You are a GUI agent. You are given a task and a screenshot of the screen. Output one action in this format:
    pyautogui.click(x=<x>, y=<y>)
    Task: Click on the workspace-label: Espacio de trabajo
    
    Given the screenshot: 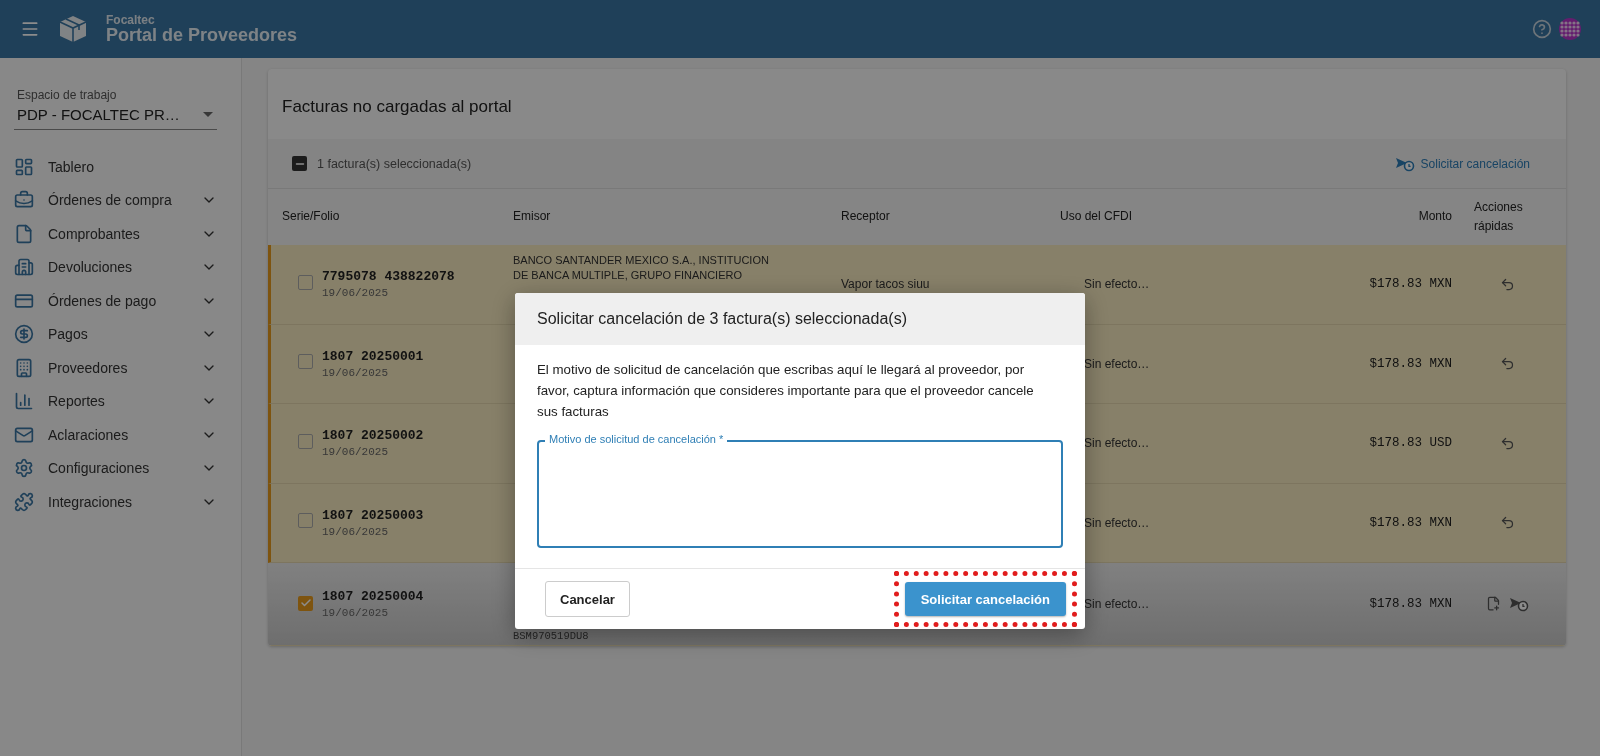 What is the action you would take?
    pyautogui.click(x=67, y=95)
    